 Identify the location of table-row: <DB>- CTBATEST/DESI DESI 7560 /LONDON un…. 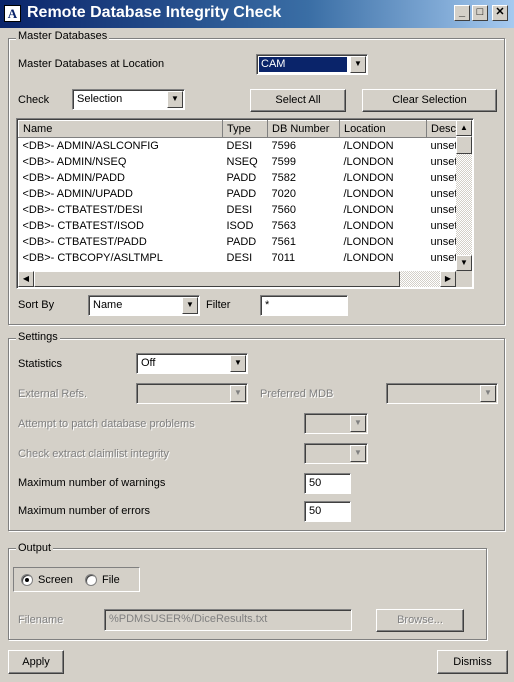
(238, 210).